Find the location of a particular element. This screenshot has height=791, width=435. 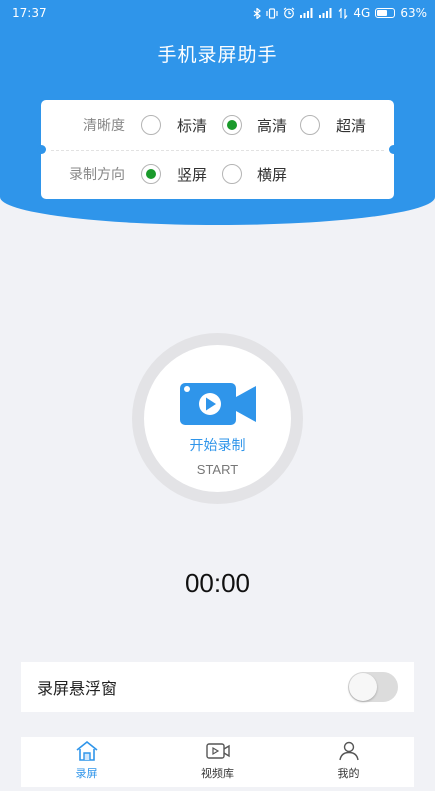

record-button: 开始录制 START is located at coordinates (217, 418).